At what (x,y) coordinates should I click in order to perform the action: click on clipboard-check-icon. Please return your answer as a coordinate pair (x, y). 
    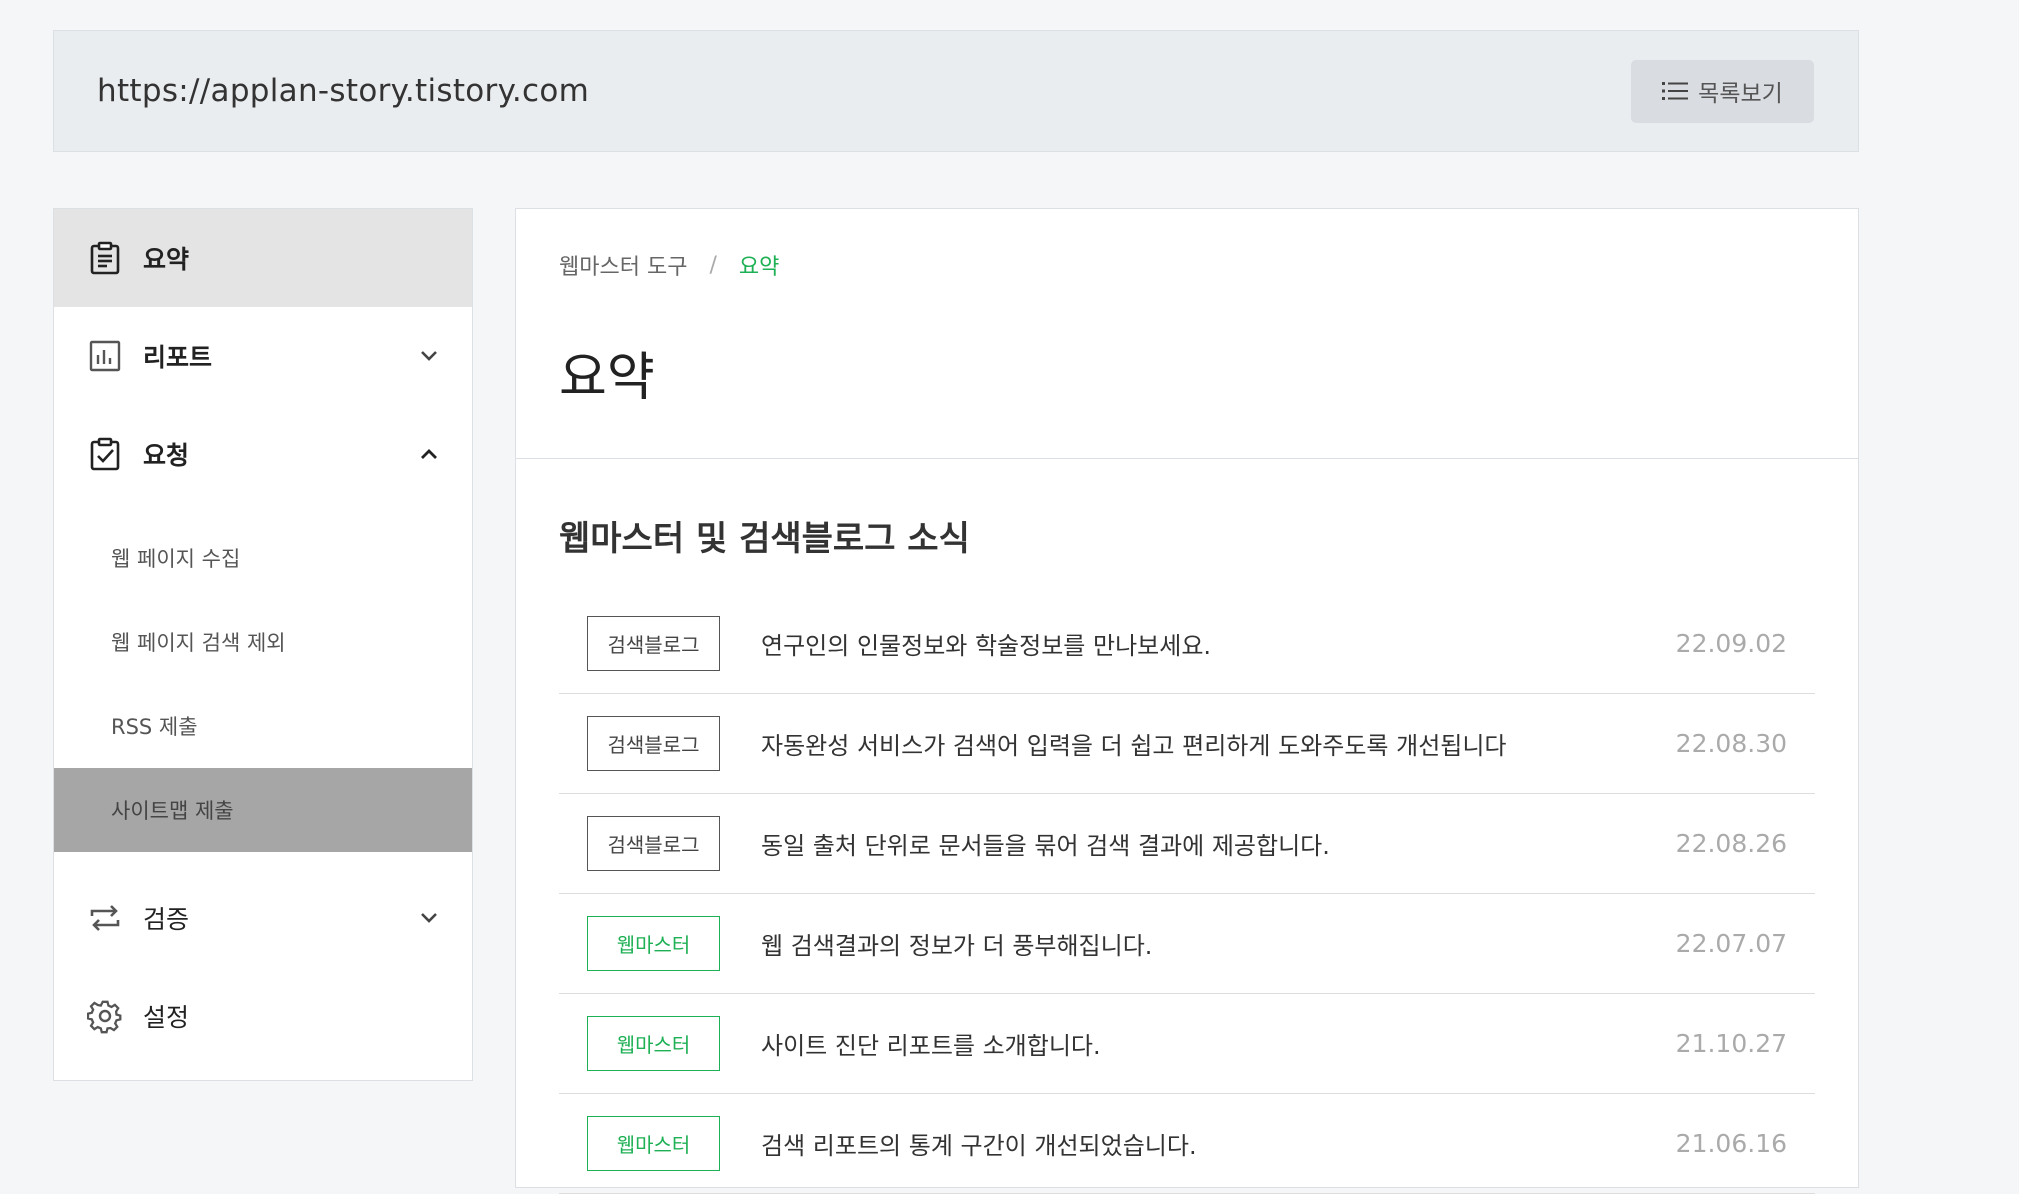
    Looking at the image, I should click on (105, 454).